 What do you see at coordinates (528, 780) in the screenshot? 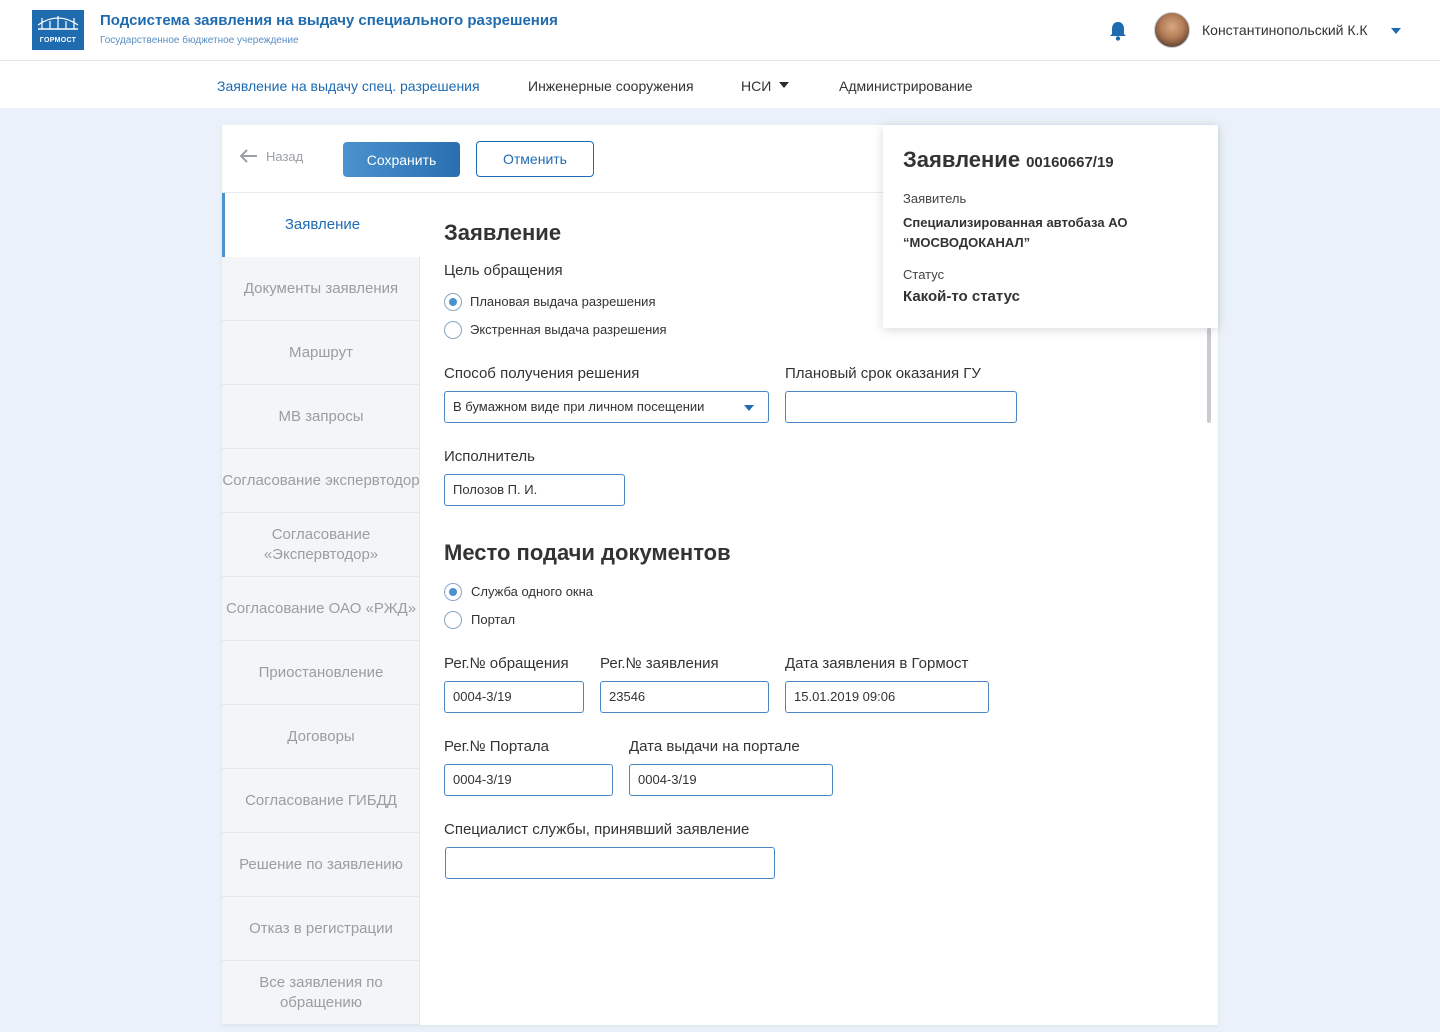
I see `reg-portal-input: 0004-3/19` at bounding box center [528, 780].